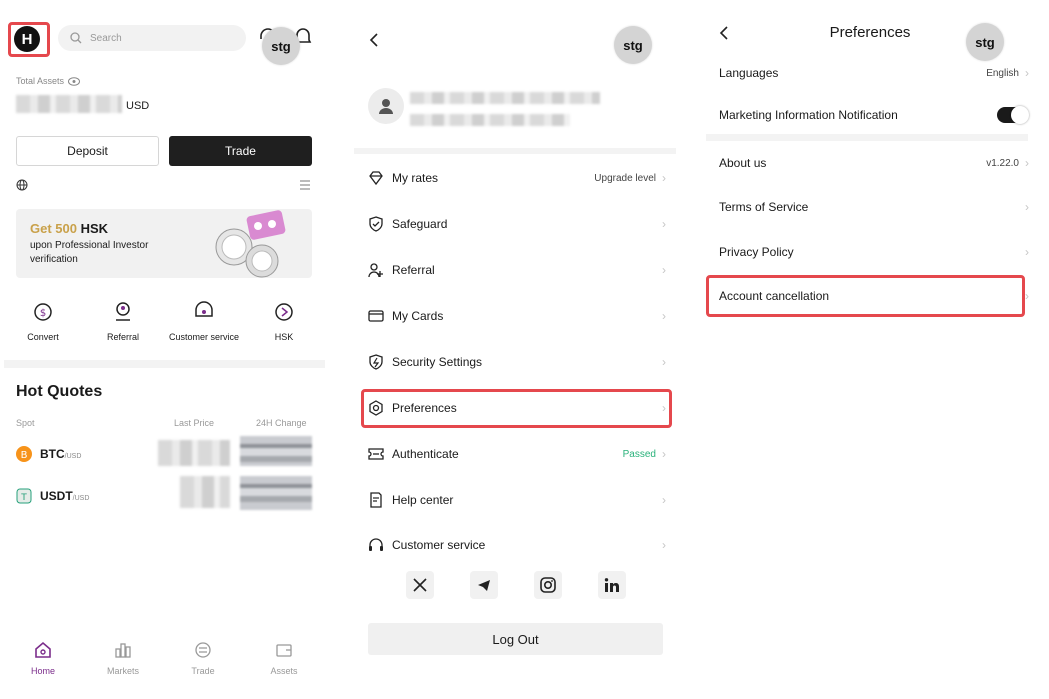 Image resolution: width=1049 pixels, height=699 pixels. I want to click on menu-safeguard: Safeguard ›, so click(517, 224).